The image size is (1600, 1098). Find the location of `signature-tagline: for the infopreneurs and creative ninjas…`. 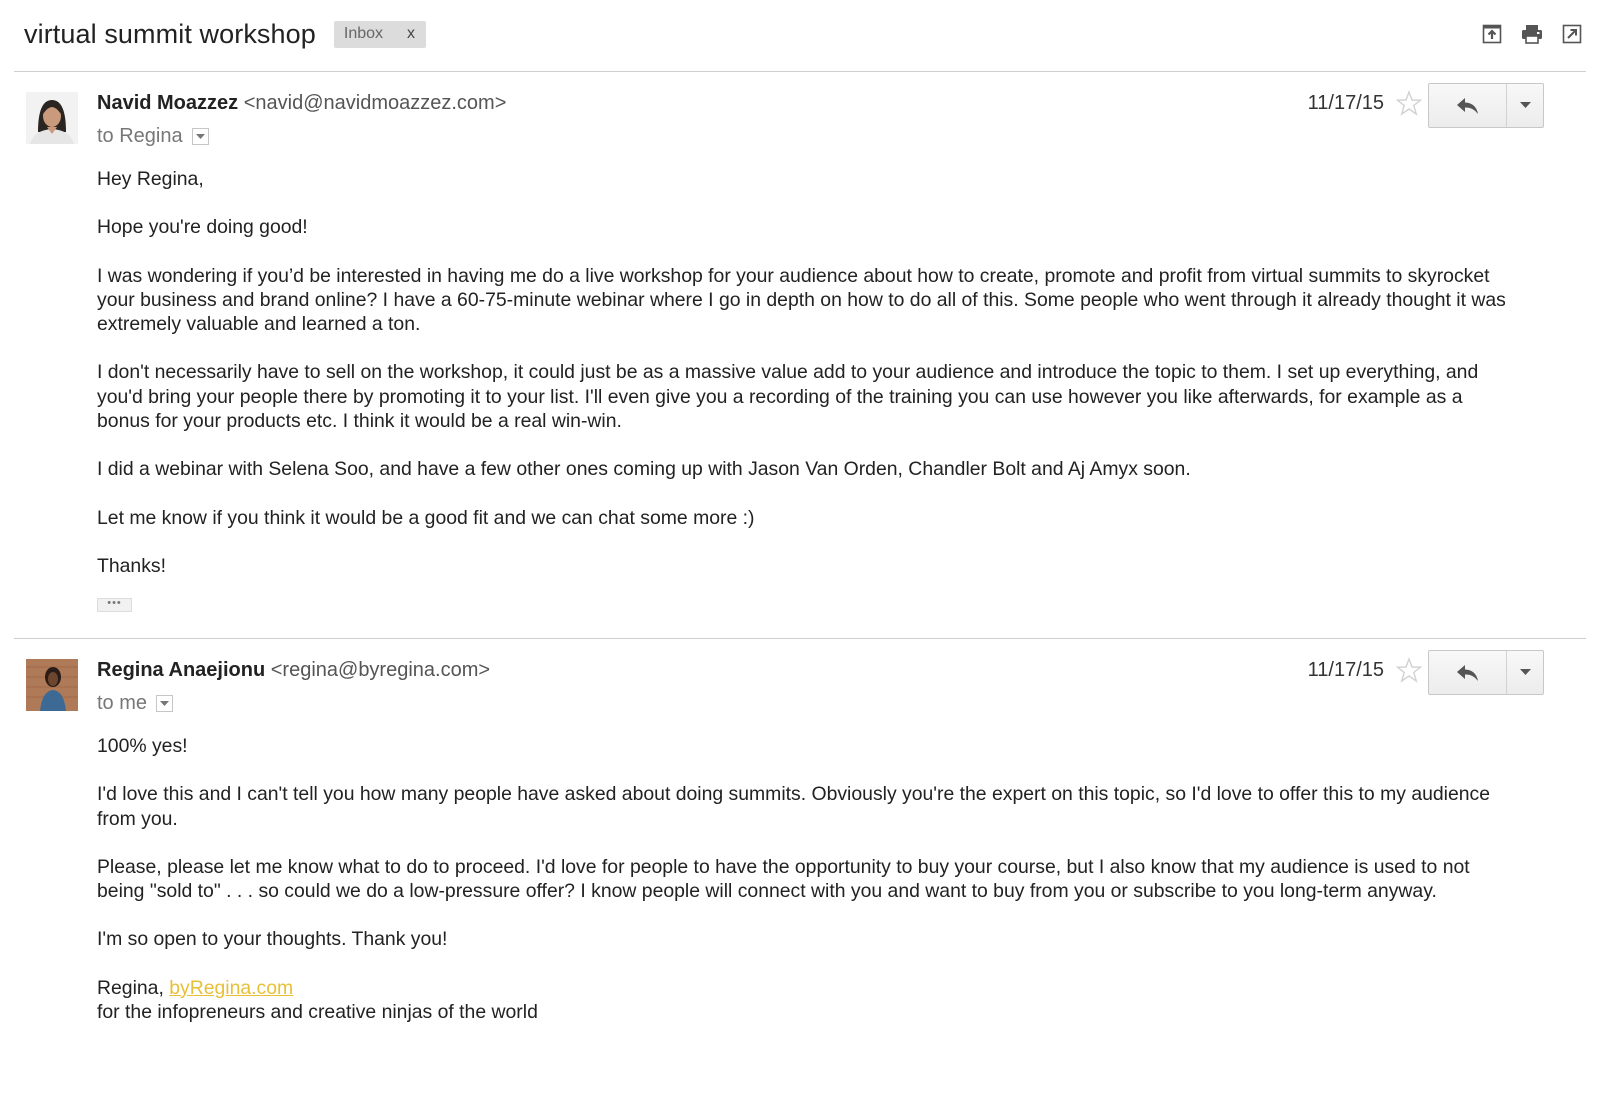

signature-tagline: for the infopreneurs and creative ninjas… is located at coordinates (317, 1012).